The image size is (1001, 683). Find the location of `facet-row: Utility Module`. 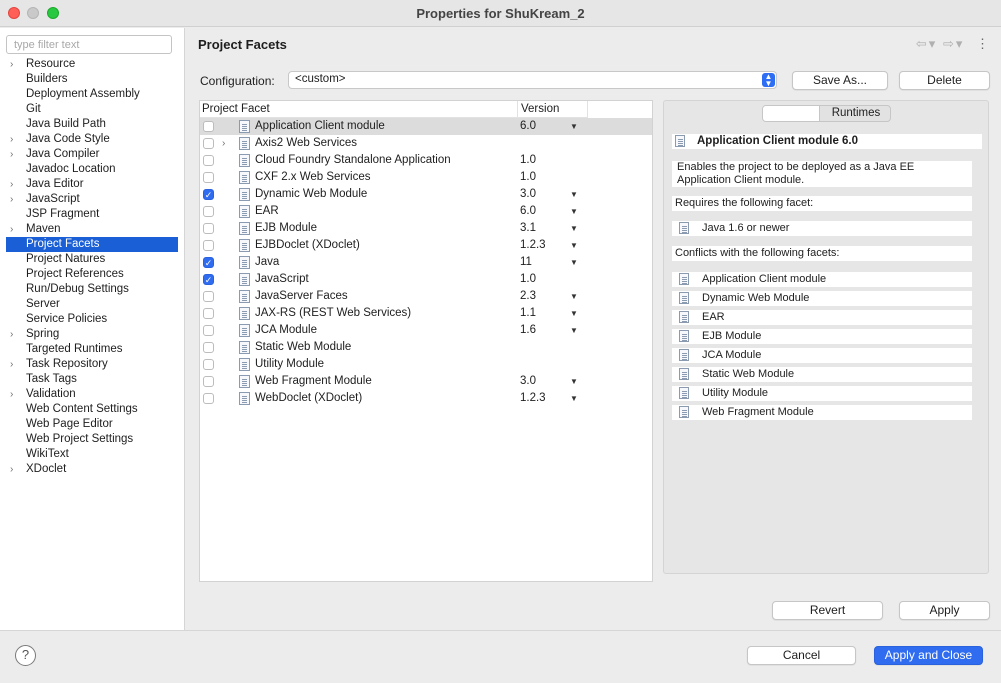

facet-row: Utility Module is located at coordinates (426, 364).